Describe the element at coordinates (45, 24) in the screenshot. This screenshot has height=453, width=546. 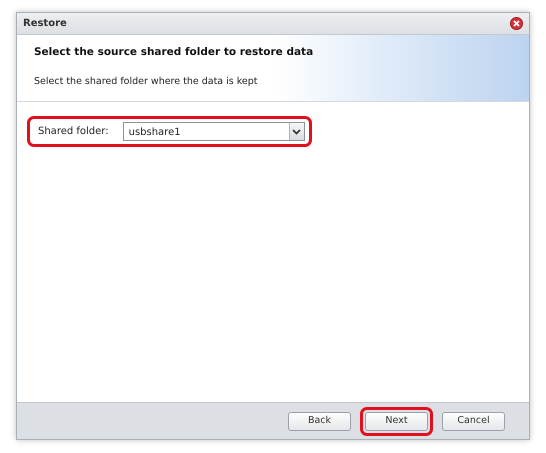
I see `window-title: Restore` at that location.